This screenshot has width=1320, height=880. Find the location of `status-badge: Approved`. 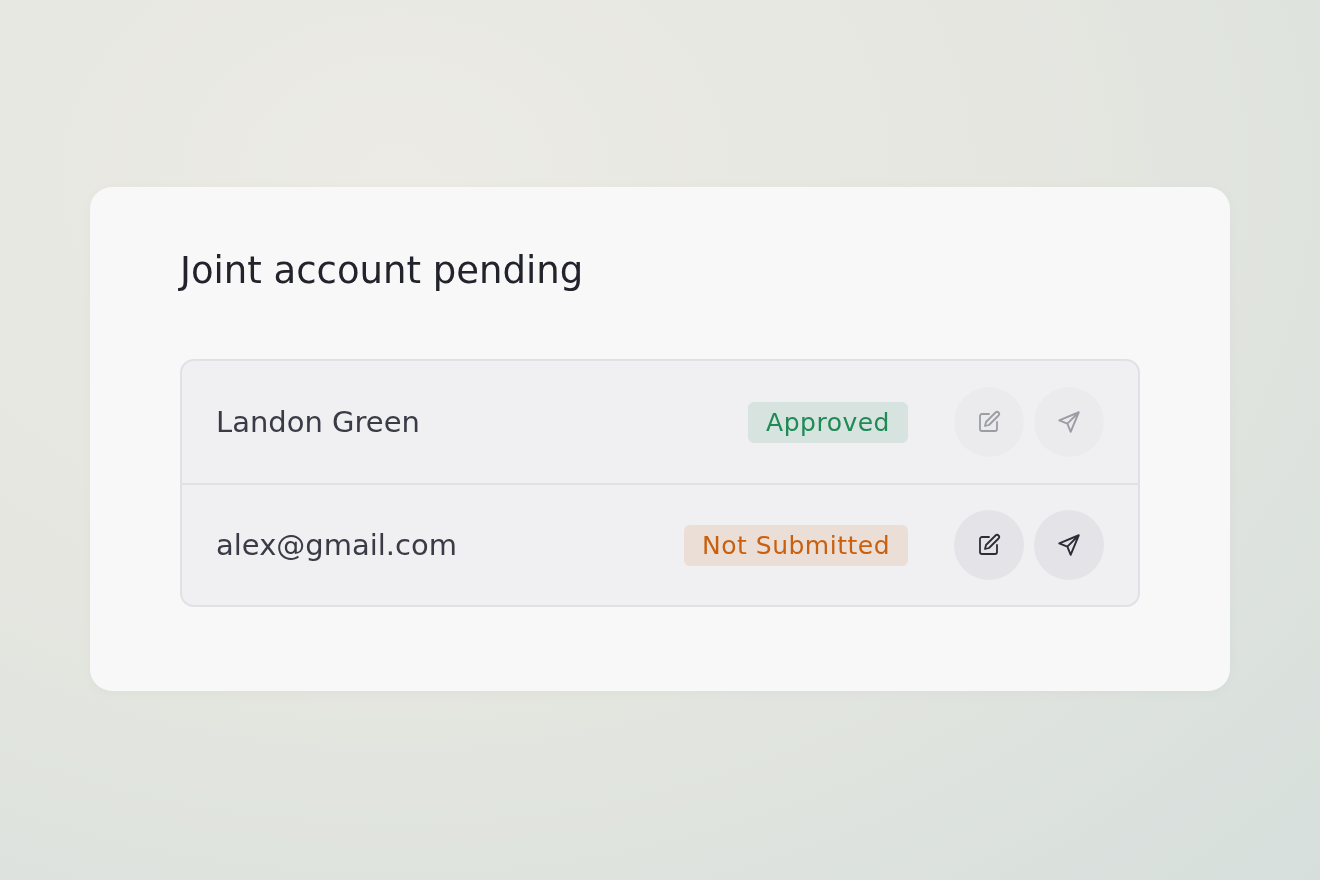

status-badge: Approved is located at coordinates (828, 422).